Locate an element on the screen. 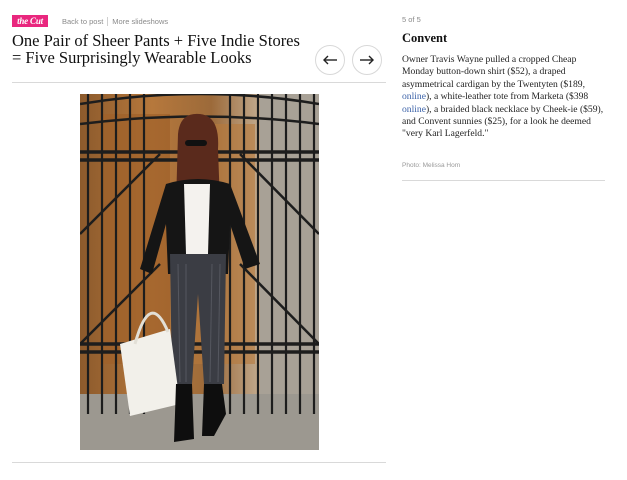 Image resolution: width=627 pixels, height=480 pixels. previous-slide-button is located at coordinates (330, 60).